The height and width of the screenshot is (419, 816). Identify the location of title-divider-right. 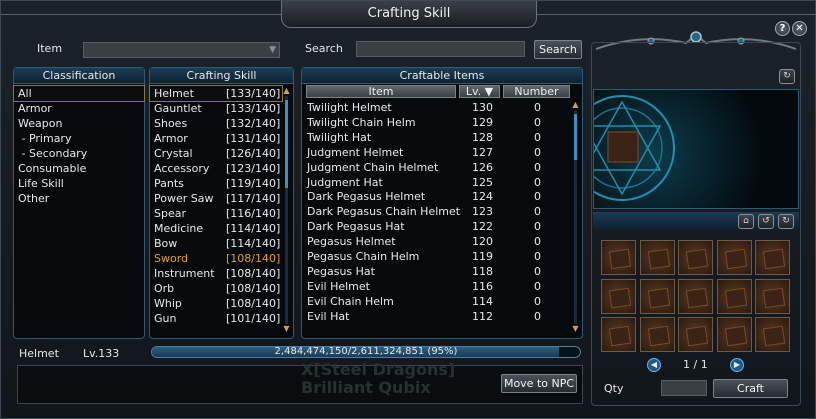
(676, 14).